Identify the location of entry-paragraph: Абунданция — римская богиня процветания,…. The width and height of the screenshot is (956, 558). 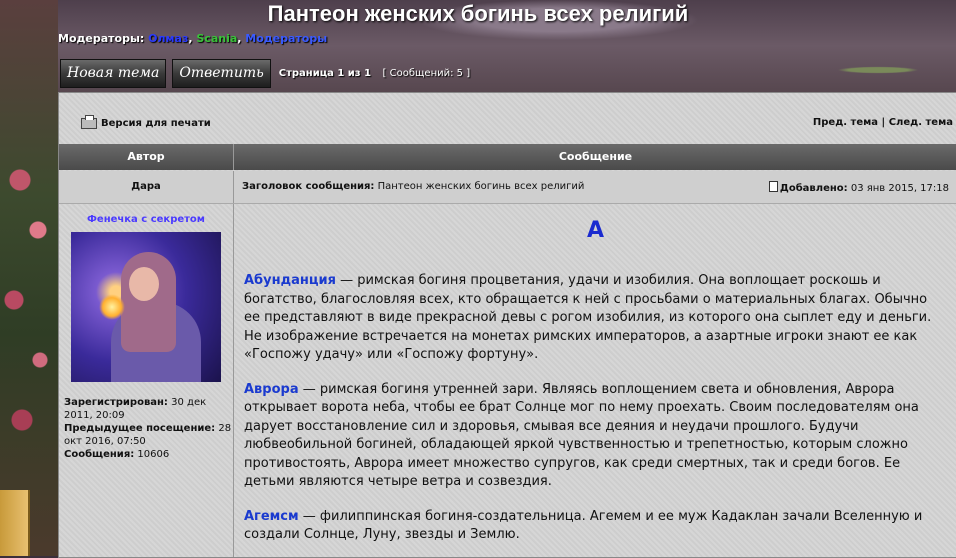
(595, 318).